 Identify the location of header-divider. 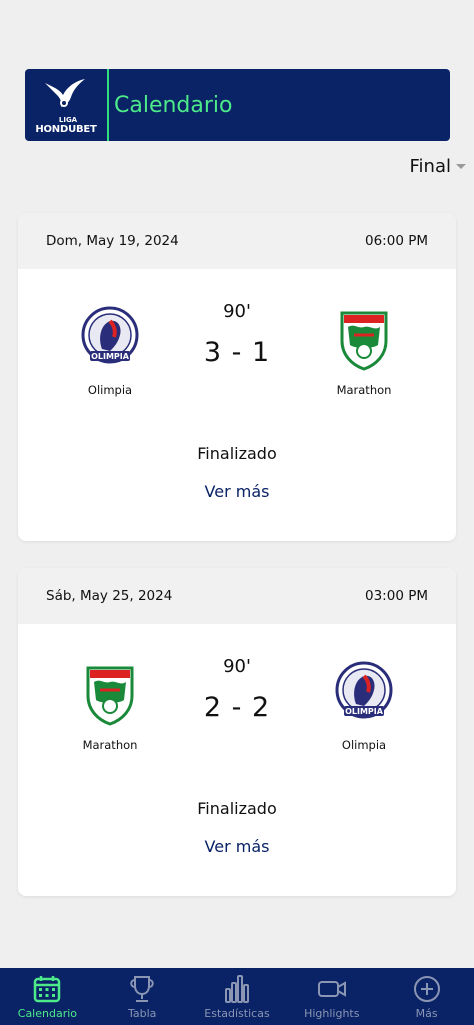
(108, 105).